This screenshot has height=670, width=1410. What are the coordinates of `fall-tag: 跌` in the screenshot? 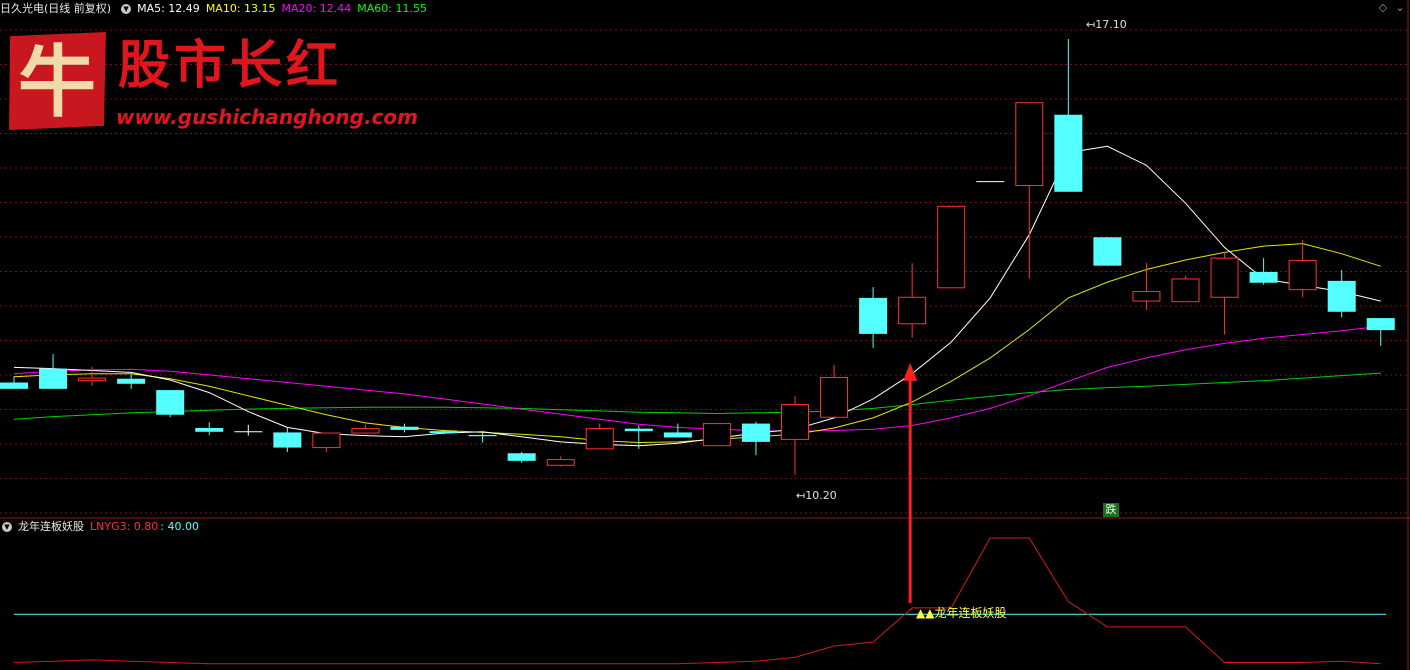 It's located at (1111, 510).